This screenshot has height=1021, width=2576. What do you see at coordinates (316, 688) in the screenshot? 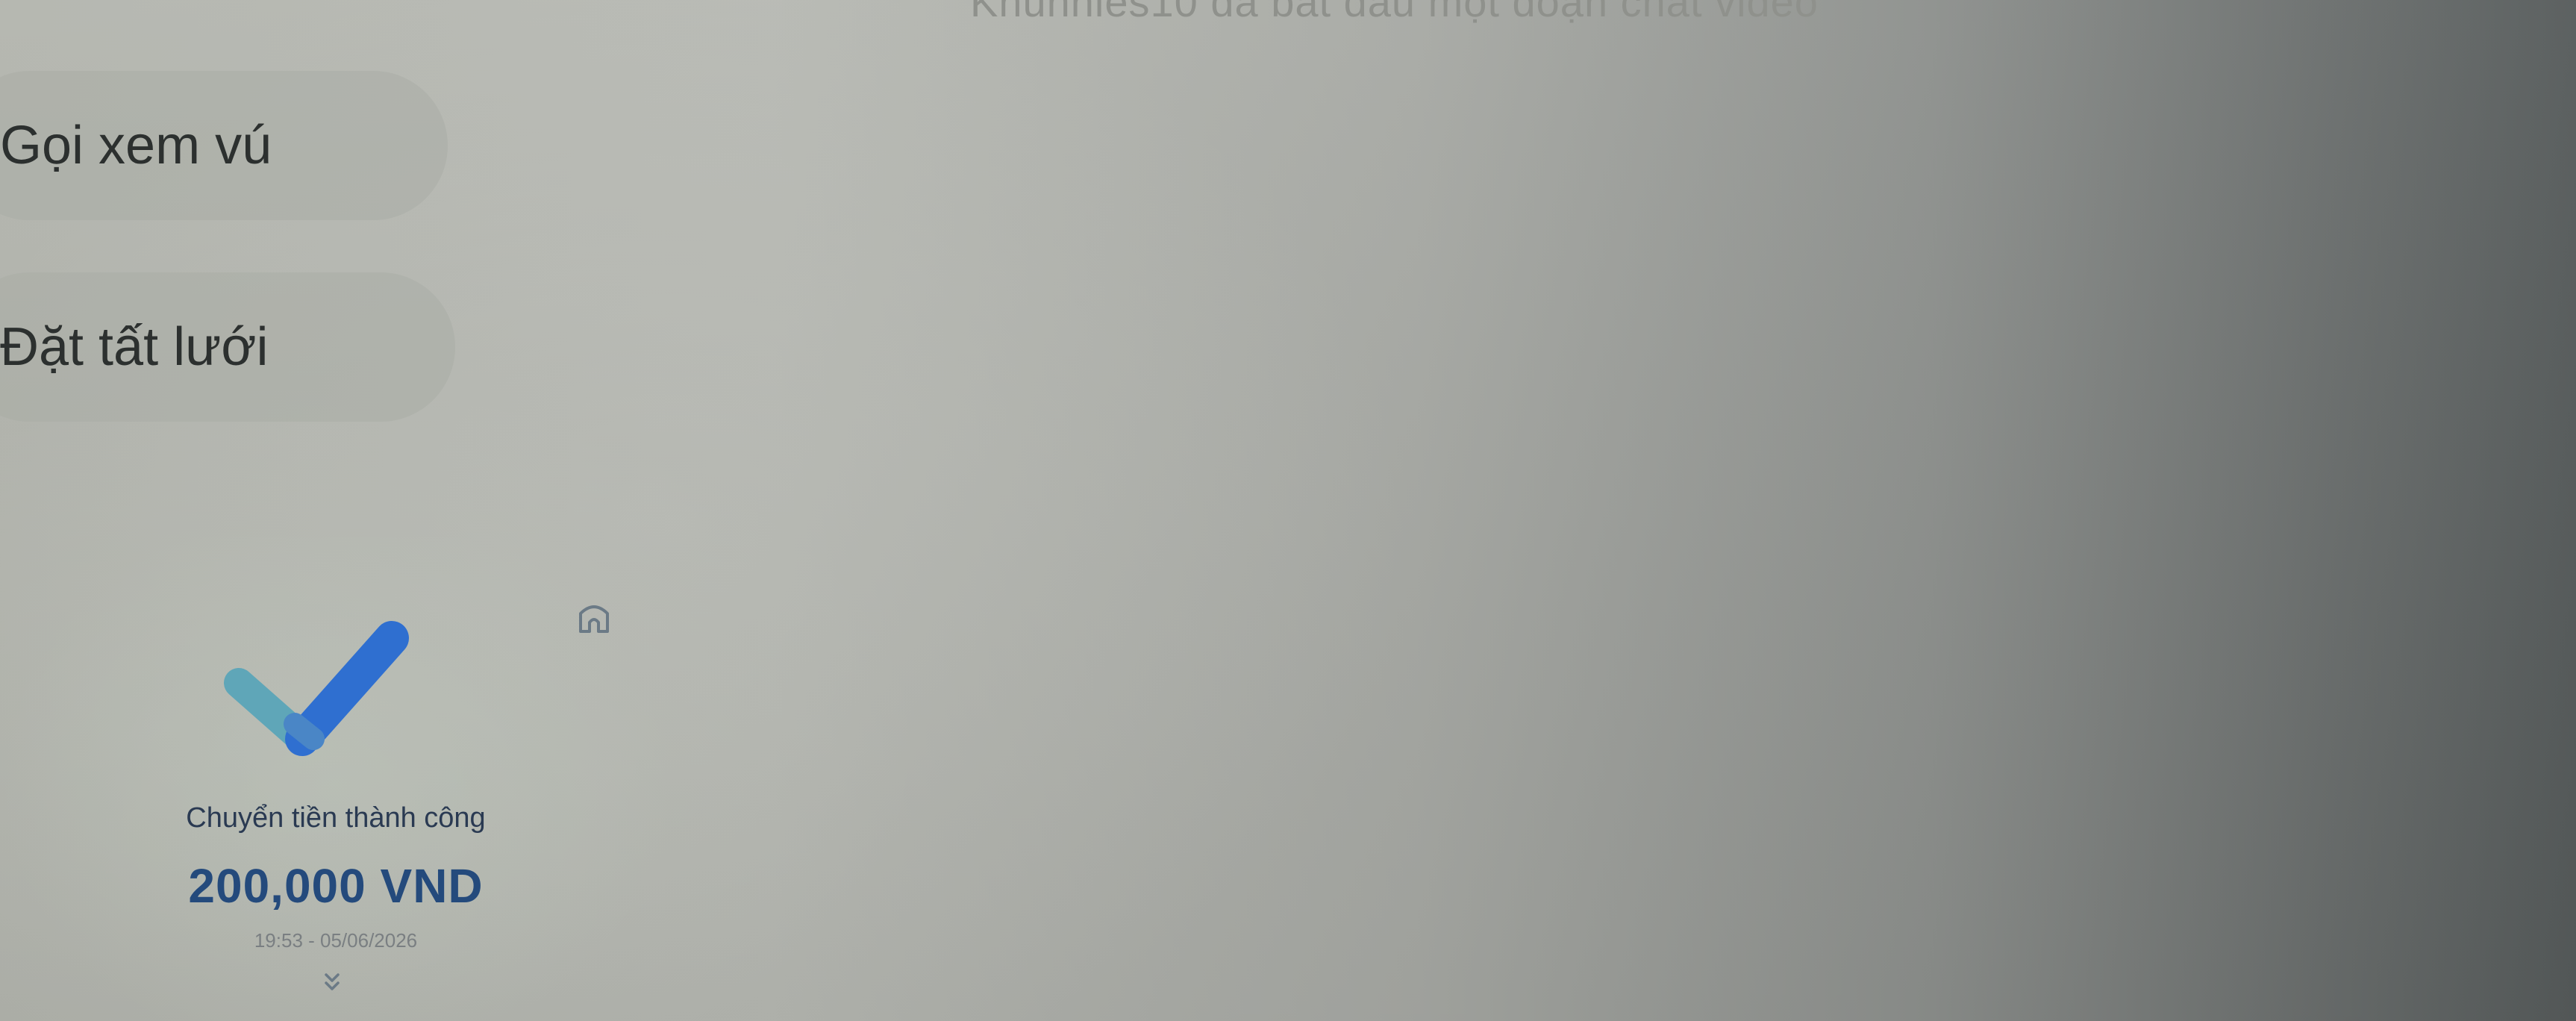
I see `check-icon` at bounding box center [316, 688].